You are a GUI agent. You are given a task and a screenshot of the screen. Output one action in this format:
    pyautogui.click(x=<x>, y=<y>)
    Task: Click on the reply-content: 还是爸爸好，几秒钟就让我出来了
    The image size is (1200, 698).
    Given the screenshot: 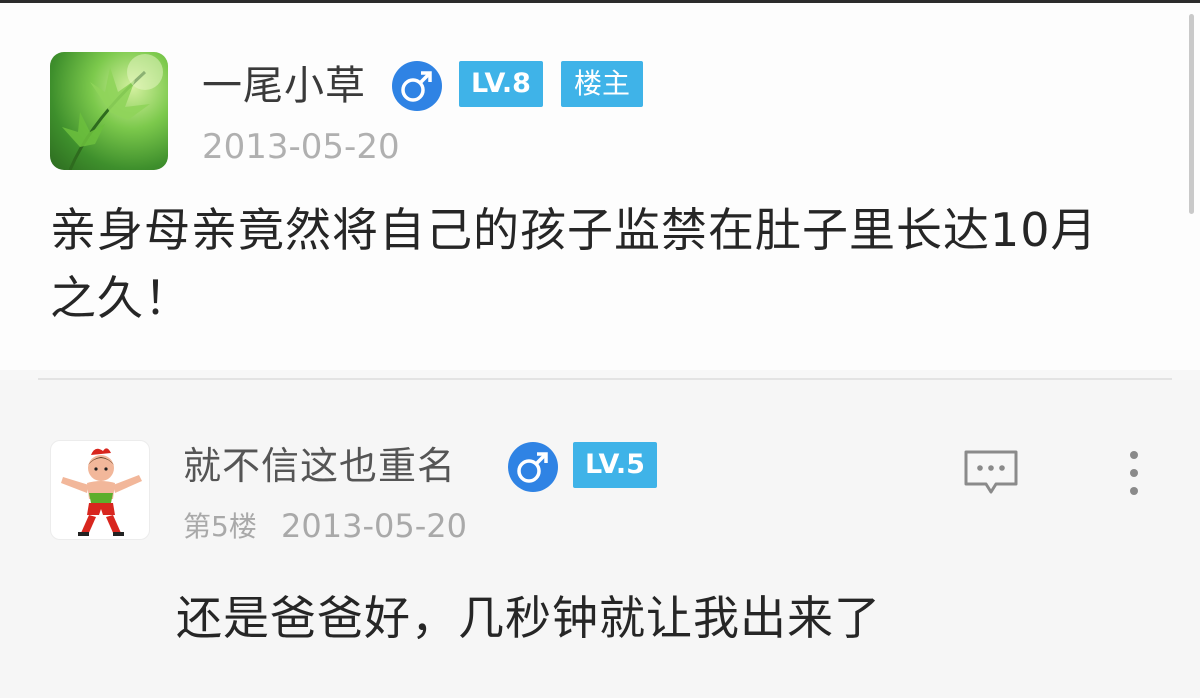 What is the action you would take?
    pyautogui.click(x=528, y=618)
    